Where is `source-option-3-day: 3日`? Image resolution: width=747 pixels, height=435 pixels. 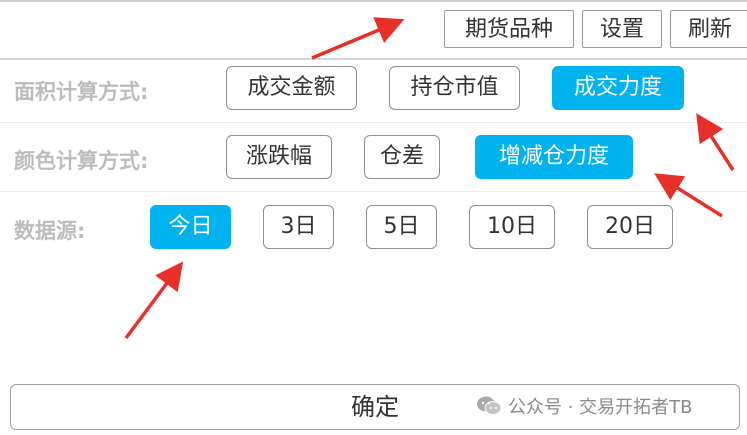
source-option-3-day: 3日 is located at coordinates (298, 227).